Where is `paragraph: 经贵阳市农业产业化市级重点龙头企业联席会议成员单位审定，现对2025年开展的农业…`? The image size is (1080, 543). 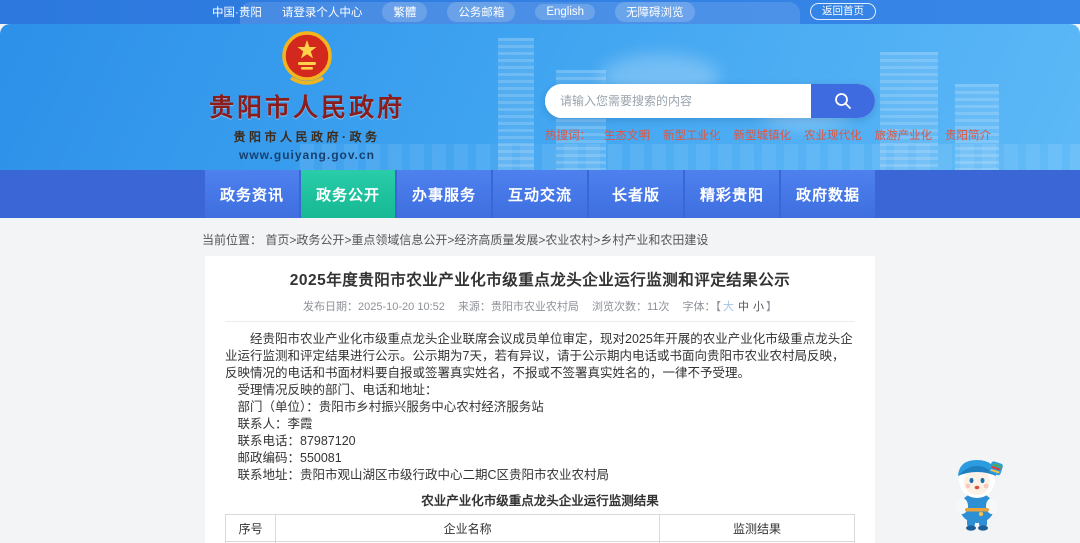 paragraph: 经贵阳市农业产业化市级重点龙头企业联席会议成员单位审定，现对2025年开展的农业… is located at coordinates (539, 356).